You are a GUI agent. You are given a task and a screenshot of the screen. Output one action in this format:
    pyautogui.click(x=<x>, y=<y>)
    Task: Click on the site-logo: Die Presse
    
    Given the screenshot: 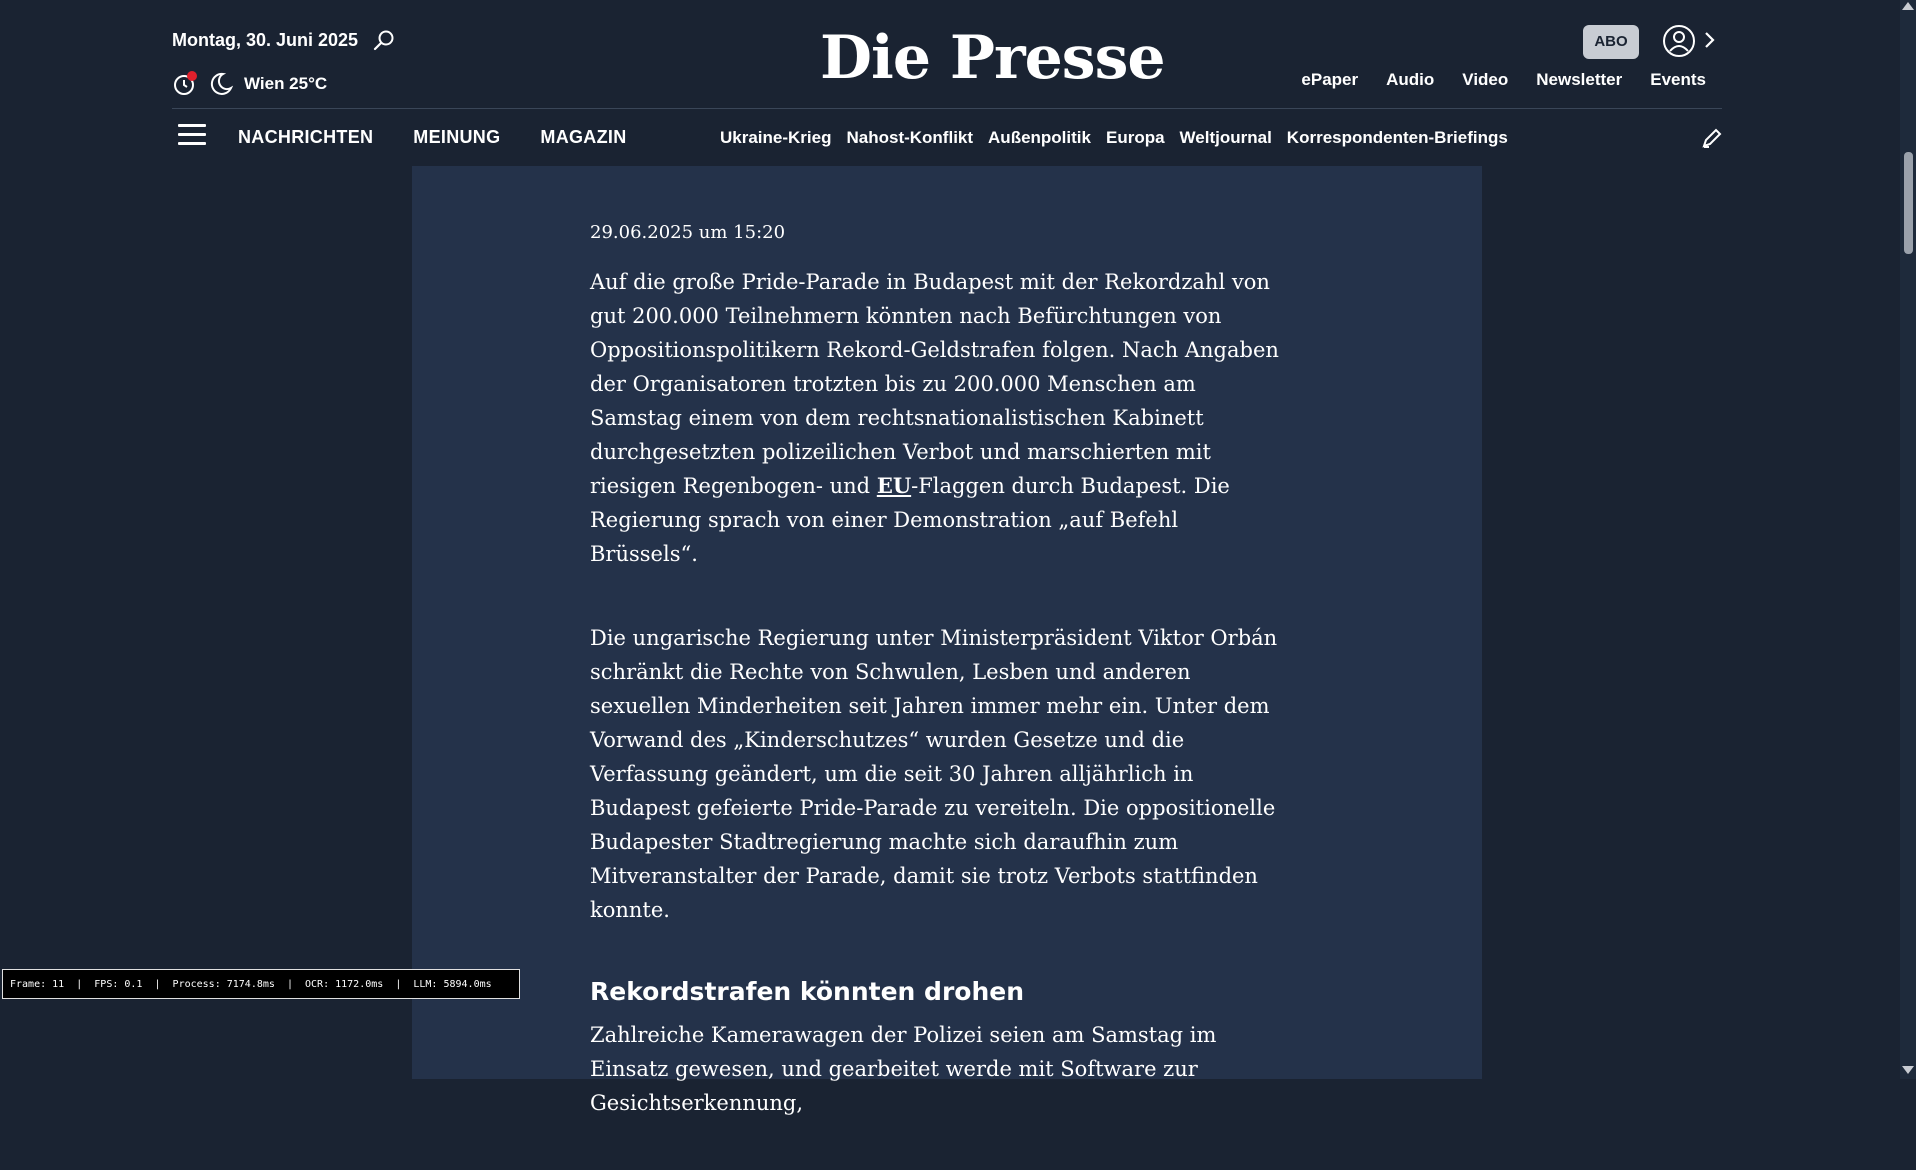 What is the action you would take?
    pyautogui.click(x=993, y=58)
    